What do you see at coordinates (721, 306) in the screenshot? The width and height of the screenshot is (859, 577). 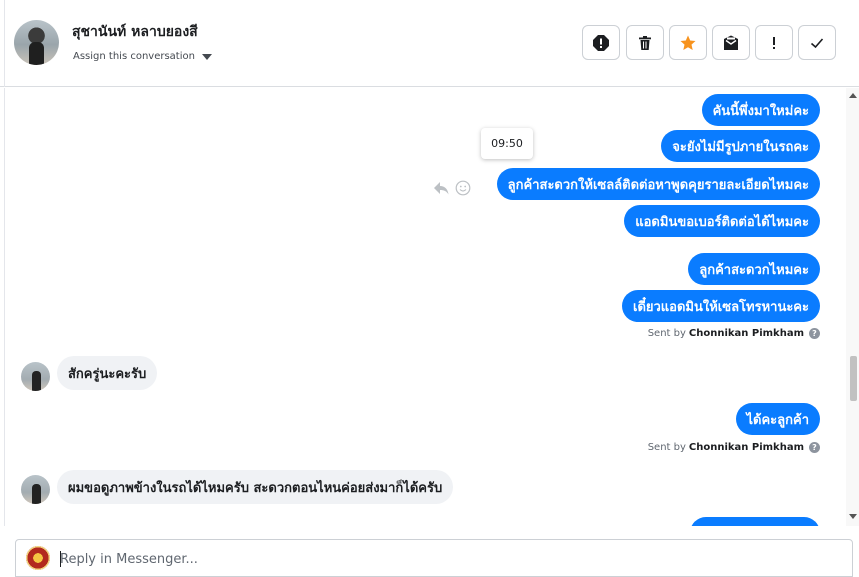 I see `outgoing-message: เดี๋ยวแอดมินให้เซลโทรหานะคะ` at bounding box center [721, 306].